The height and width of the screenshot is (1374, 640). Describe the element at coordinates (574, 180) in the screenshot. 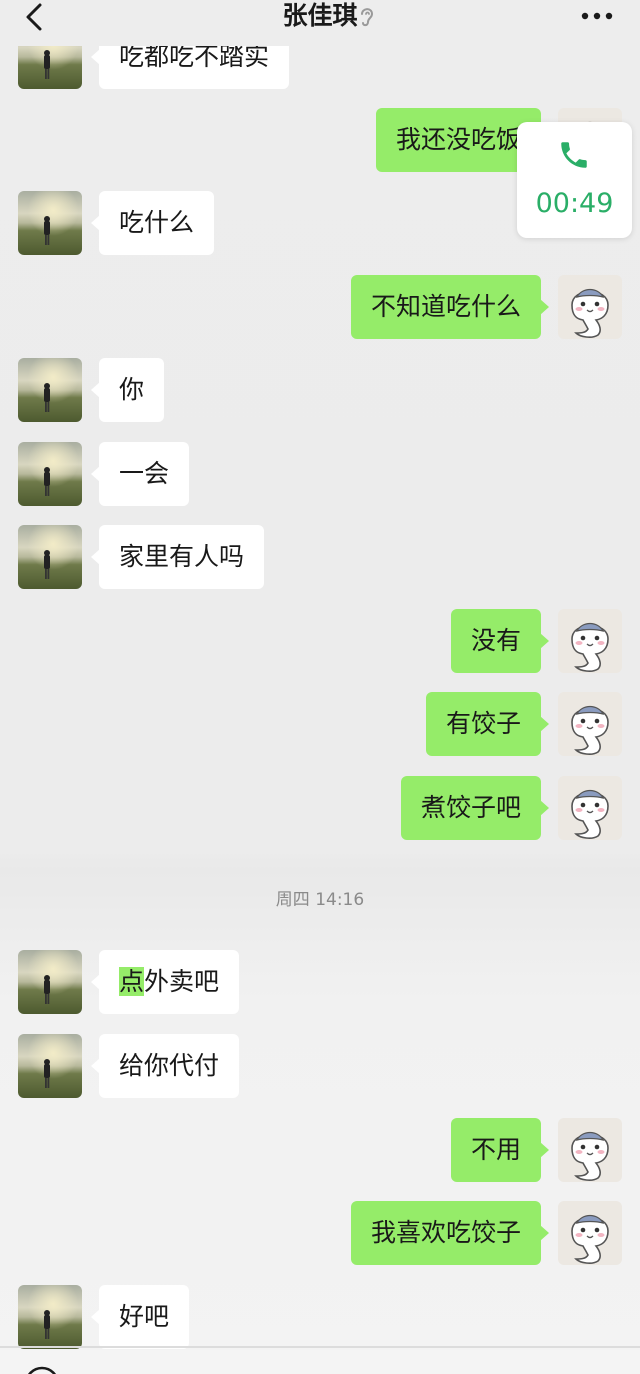

I see `ongoing-call-widget: 00:49` at that location.